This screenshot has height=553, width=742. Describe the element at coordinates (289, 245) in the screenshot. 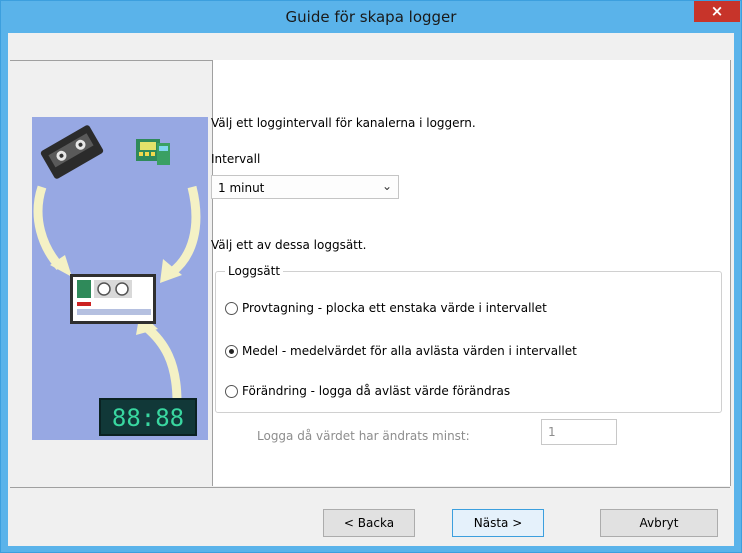

I see `mode-intro-text: Välj ett av dessa loggsätt.` at that location.